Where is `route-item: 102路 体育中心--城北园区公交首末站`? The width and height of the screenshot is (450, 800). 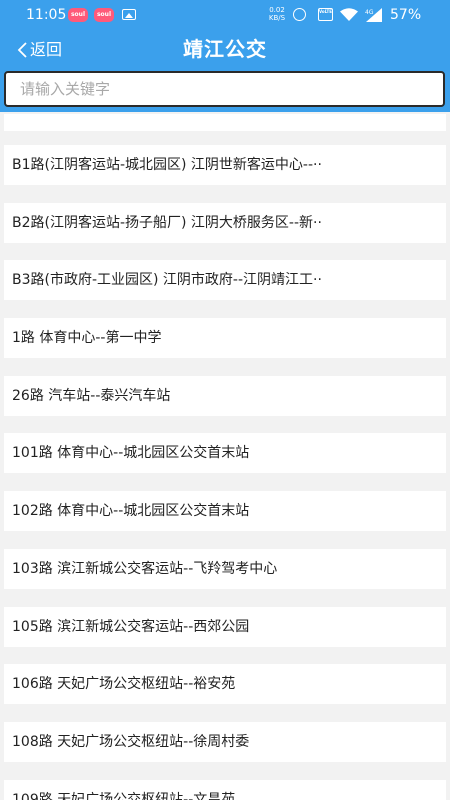
route-item: 102路 体育中心--城北园区公交首末站 is located at coordinates (225, 511).